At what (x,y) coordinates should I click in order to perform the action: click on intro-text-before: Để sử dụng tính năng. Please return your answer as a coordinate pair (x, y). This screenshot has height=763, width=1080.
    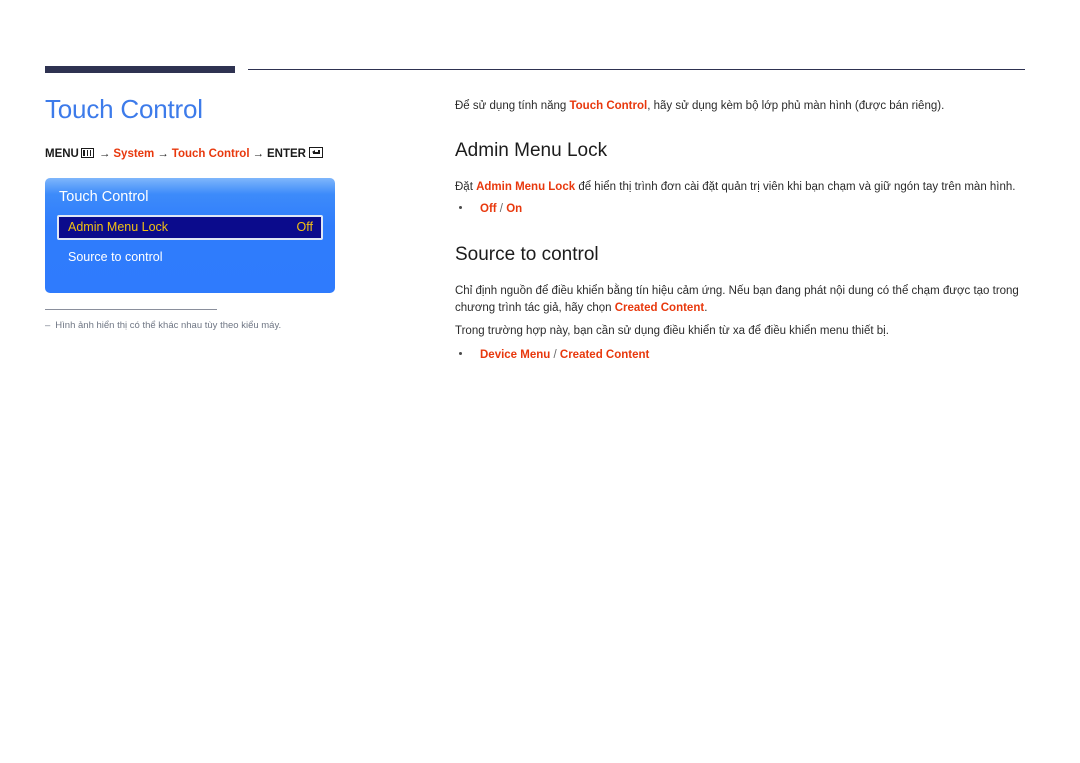
    Looking at the image, I should click on (512, 106).